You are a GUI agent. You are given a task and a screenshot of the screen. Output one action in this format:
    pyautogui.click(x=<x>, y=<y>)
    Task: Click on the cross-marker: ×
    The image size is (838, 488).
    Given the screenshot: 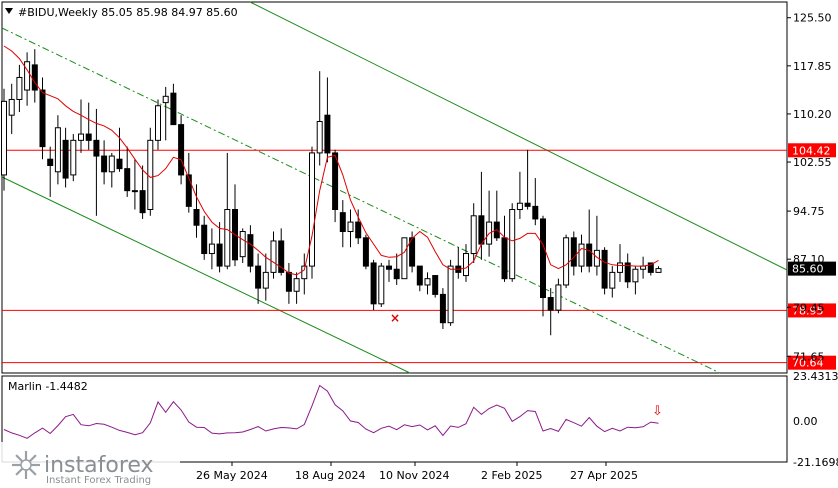 What is the action you would take?
    pyautogui.click(x=395, y=318)
    